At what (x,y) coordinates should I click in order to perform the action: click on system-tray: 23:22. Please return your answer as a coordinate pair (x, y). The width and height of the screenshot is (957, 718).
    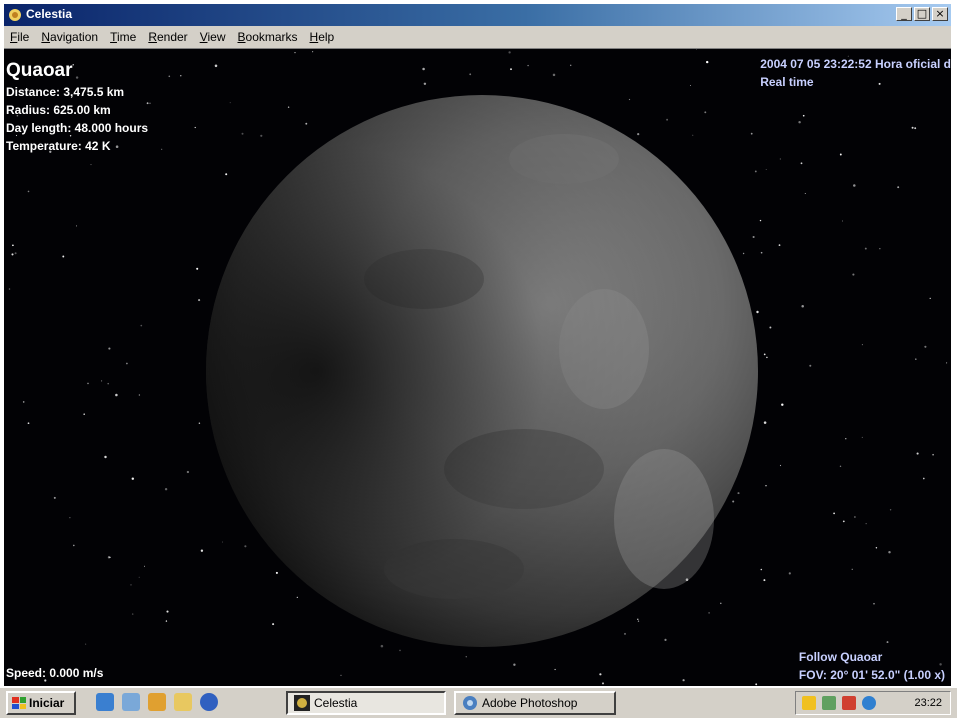
    Looking at the image, I should click on (873, 703).